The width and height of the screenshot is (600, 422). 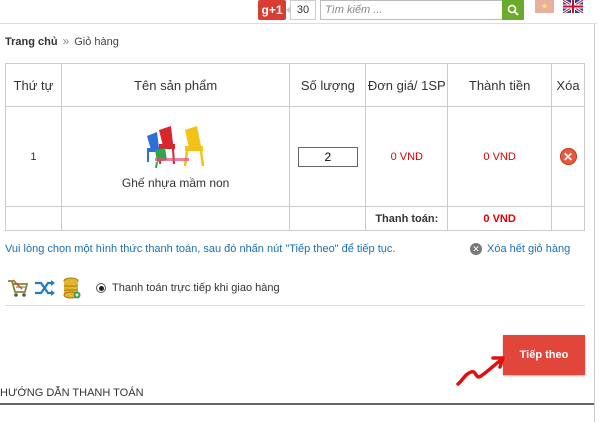 What do you see at coordinates (568, 85) in the screenshot?
I see `header-delete: Xóa` at bounding box center [568, 85].